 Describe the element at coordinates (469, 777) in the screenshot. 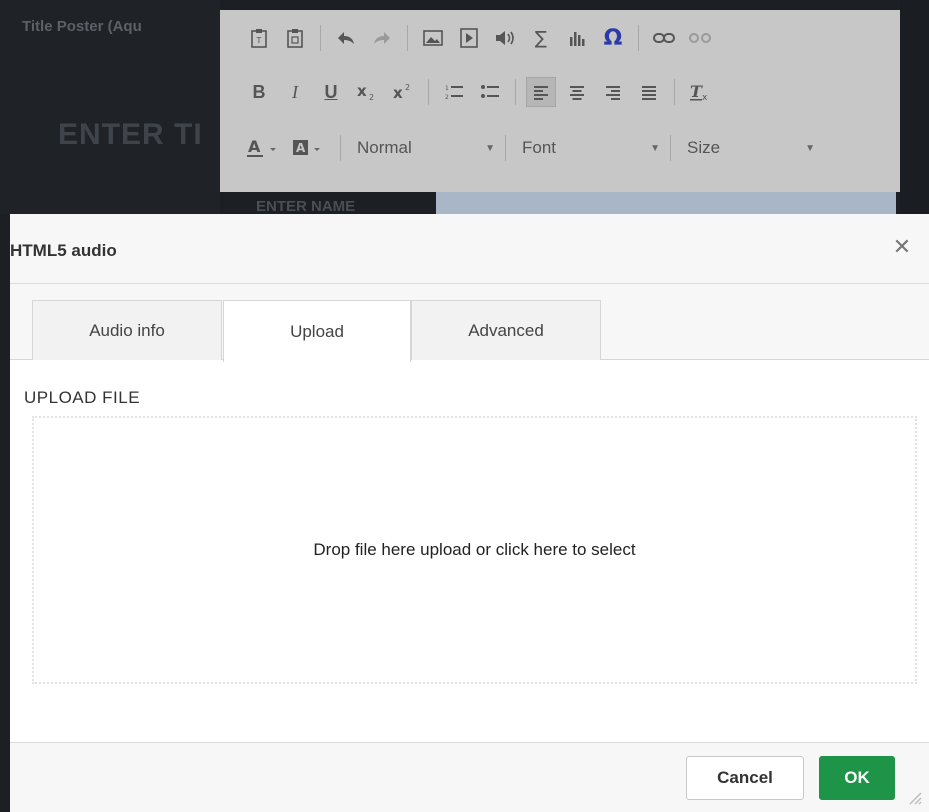

I see `dialog-footer: Cancel OK` at that location.